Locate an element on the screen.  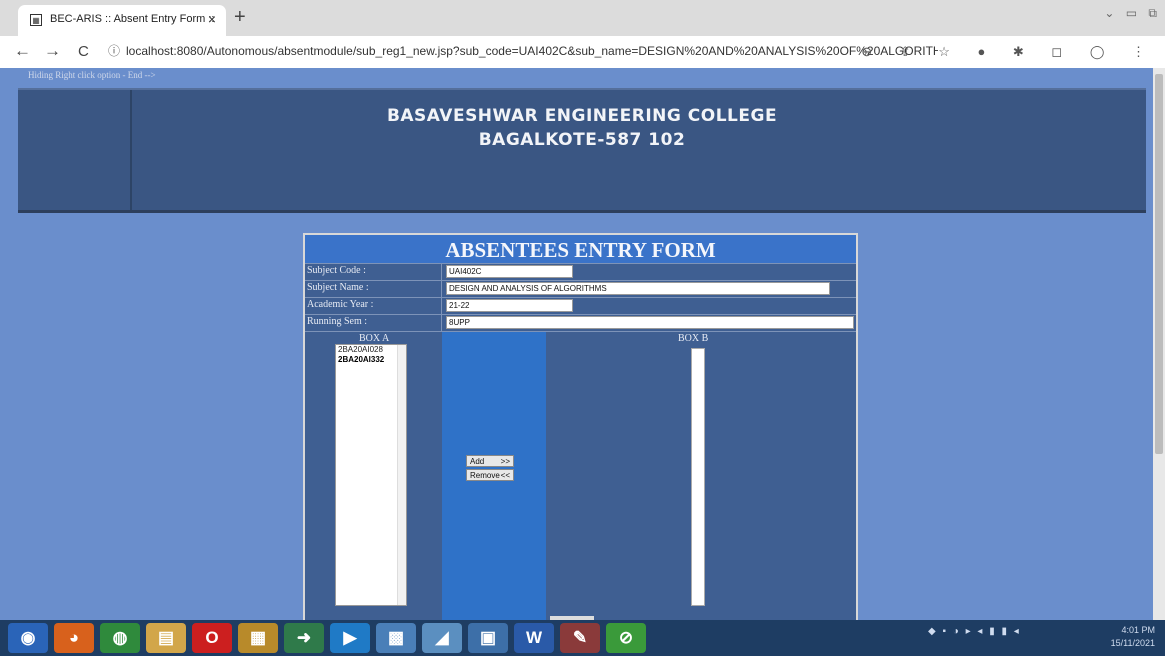
box-a-scrollbar is located at coordinates (401, 475).